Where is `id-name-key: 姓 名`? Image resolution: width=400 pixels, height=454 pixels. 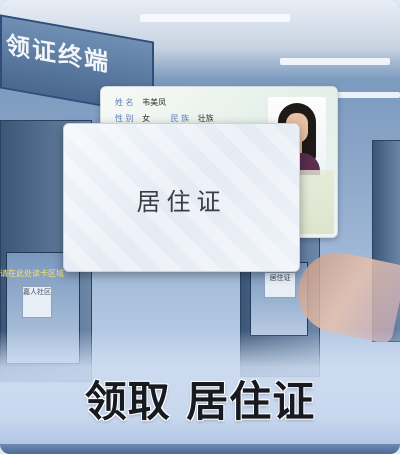 id-name-key: 姓 名 is located at coordinates (124, 102).